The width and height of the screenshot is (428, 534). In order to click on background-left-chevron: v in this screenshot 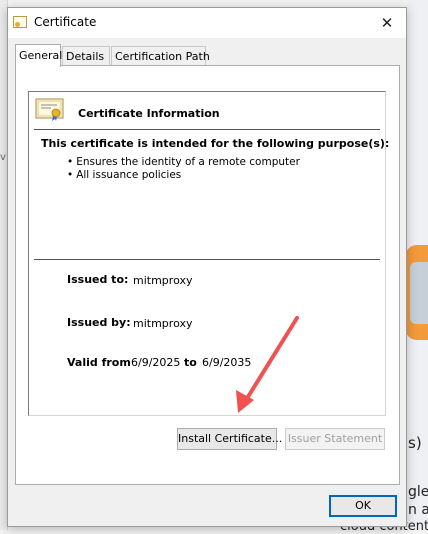, I will do `click(3, 157)`.